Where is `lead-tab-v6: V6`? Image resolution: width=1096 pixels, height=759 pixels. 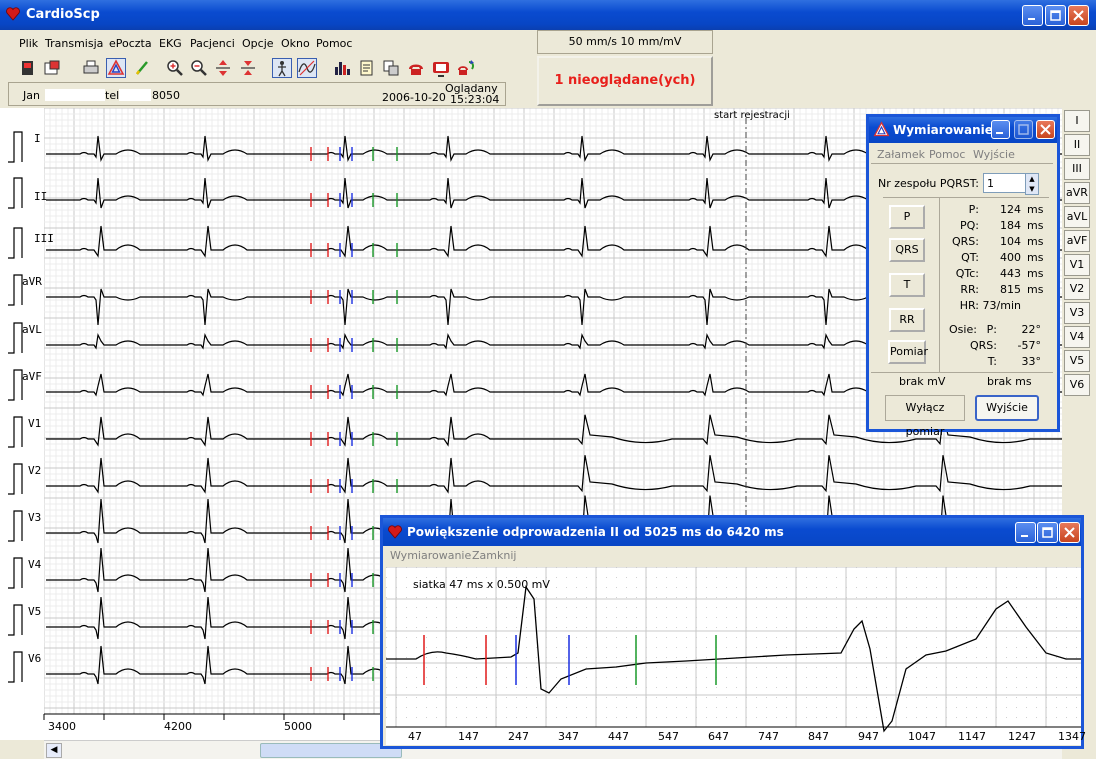
lead-tab-v6: V6 is located at coordinates (1077, 385).